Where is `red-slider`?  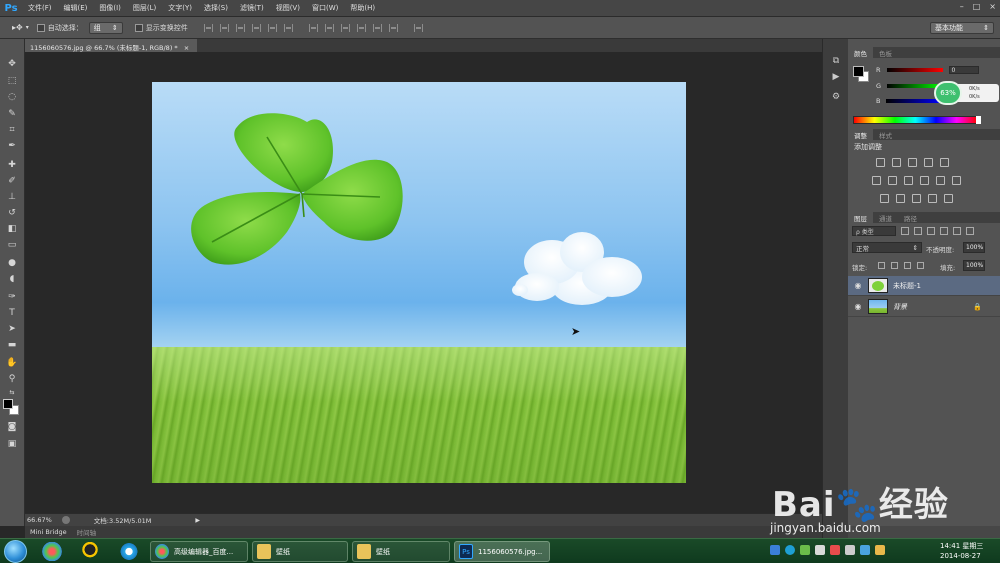
red-slider is located at coordinates (914, 70).